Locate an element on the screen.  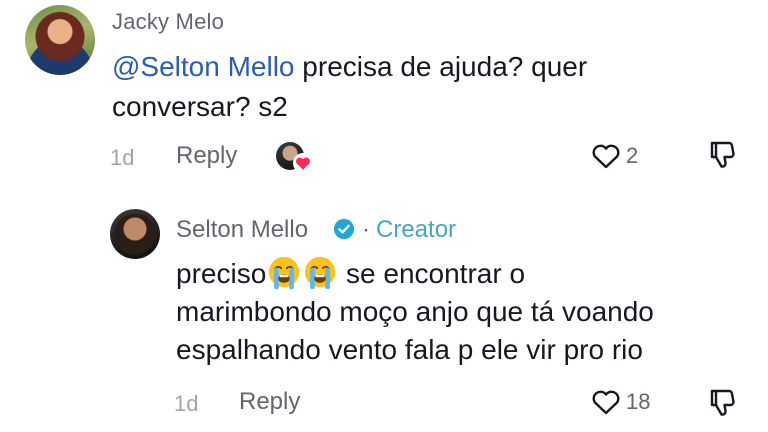
avatar-selton-mello is located at coordinates (135, 234).